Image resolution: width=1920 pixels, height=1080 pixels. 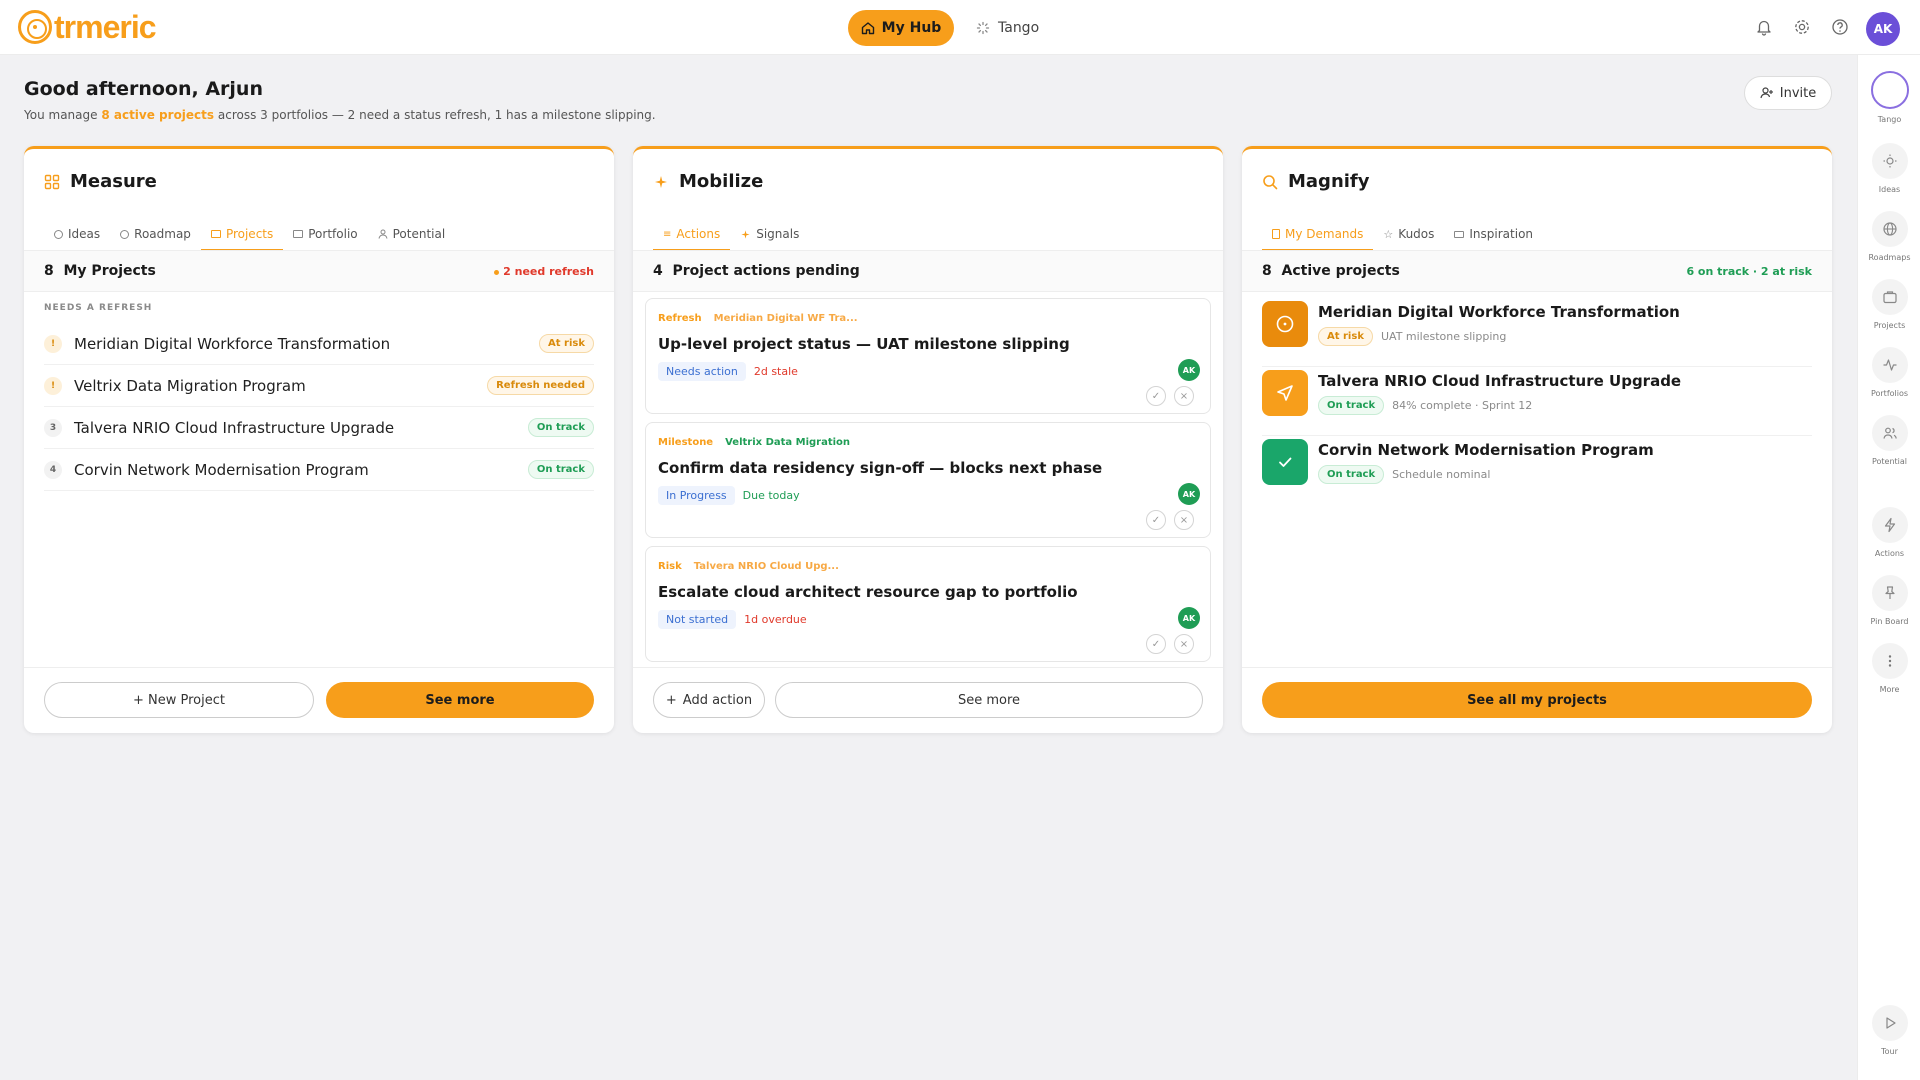 What do you see at coordinates (190, 385) in the screenshot?
I see `project-name: Veltrix Data Migration Program` at bounding box center [190, 385].